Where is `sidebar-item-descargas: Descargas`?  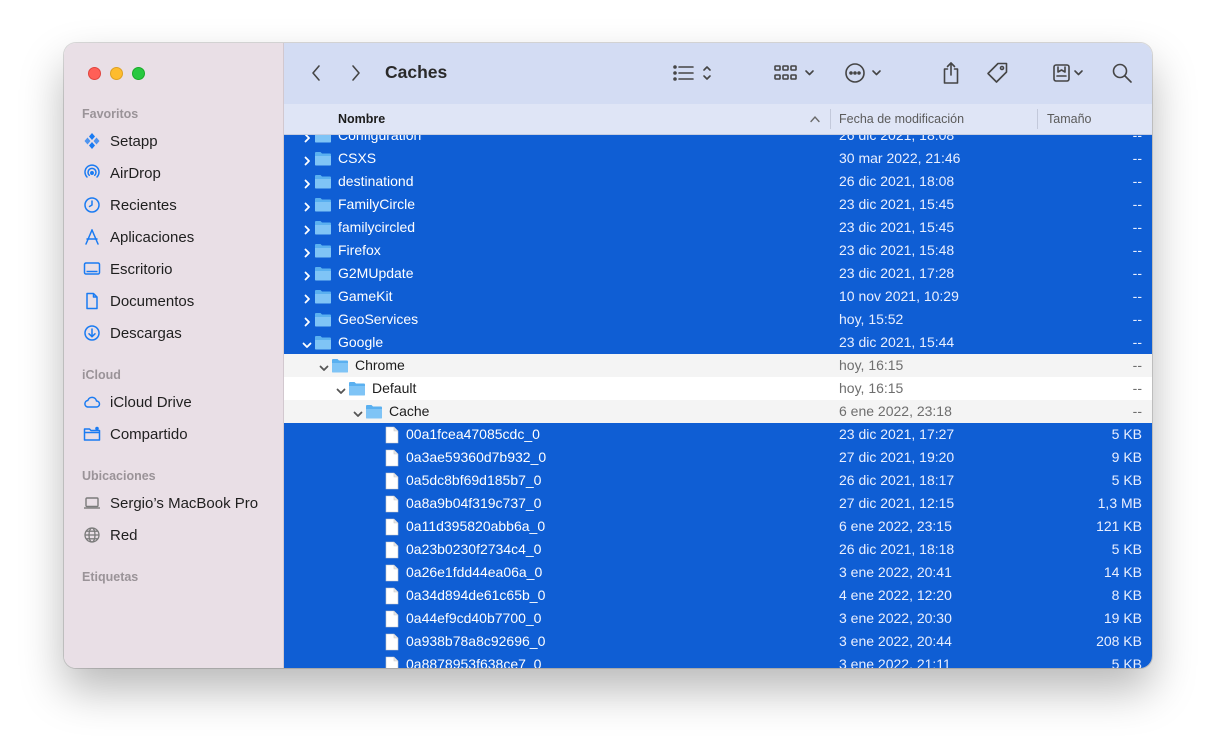
sidebar-item-descargas: Descargas is located at coordinates (177, 333).